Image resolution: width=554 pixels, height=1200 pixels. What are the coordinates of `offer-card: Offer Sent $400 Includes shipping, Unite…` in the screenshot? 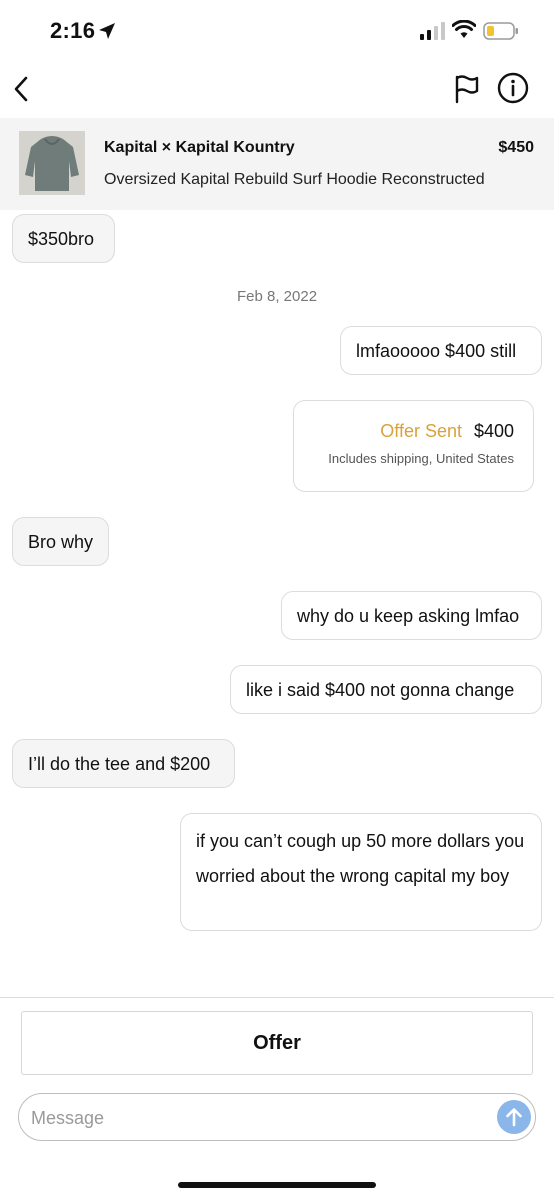 It's located at (413, 446).